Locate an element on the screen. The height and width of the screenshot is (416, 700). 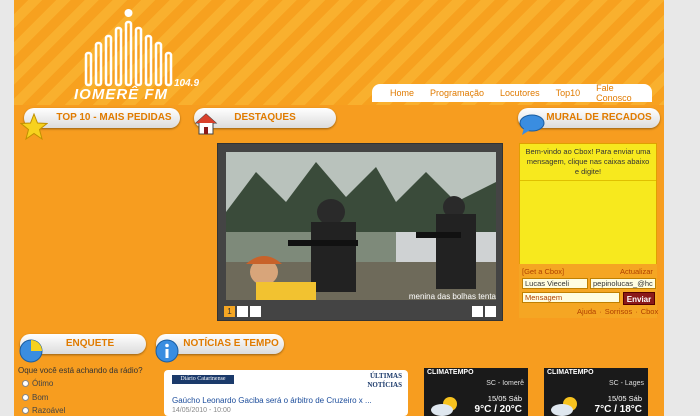
poll-option-label: Ótimo is located at coordinates (43, 383).